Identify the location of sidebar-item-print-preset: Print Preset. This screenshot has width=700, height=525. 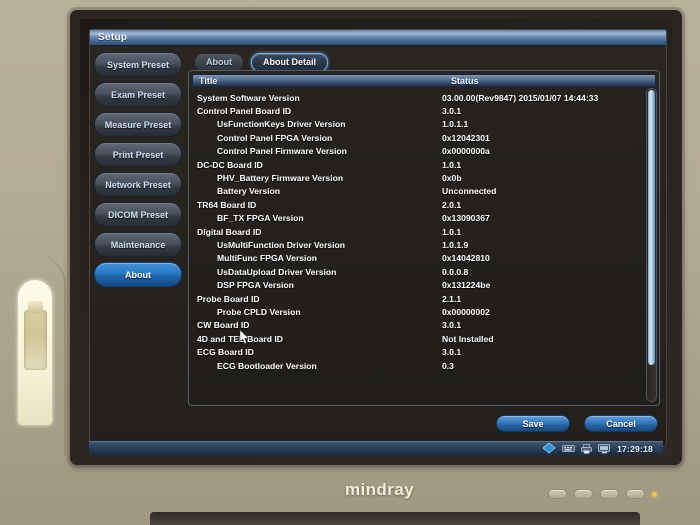
(138, 154).